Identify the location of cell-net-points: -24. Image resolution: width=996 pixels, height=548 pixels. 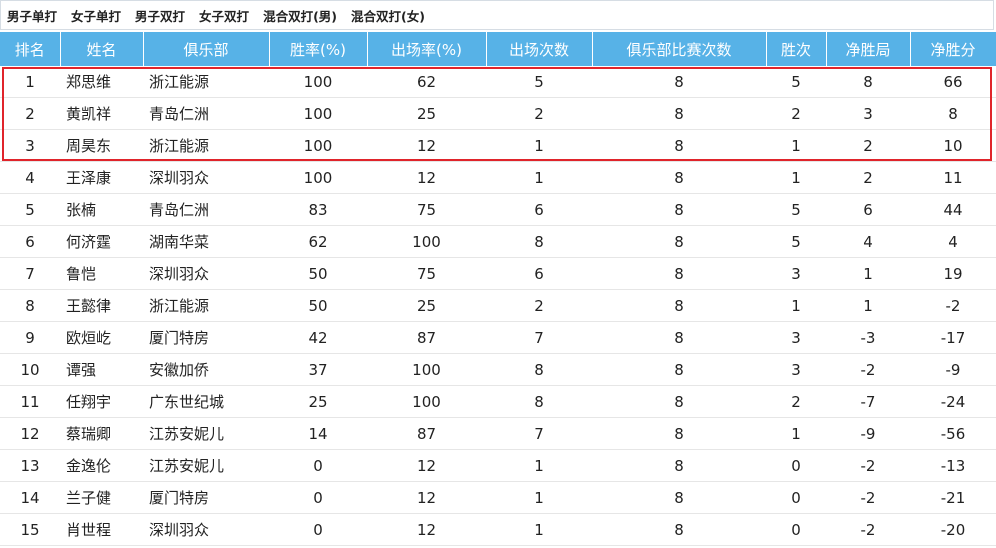
(953, 401).